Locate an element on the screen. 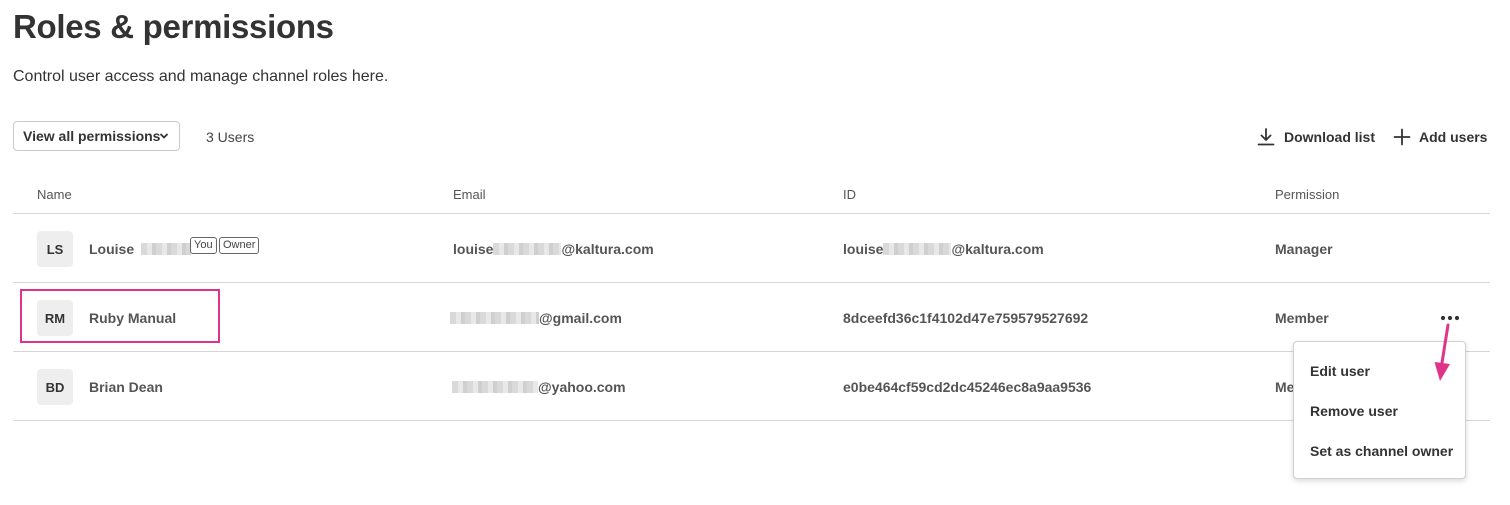  user-permission: Manager is located at coordinates (1304, 249).